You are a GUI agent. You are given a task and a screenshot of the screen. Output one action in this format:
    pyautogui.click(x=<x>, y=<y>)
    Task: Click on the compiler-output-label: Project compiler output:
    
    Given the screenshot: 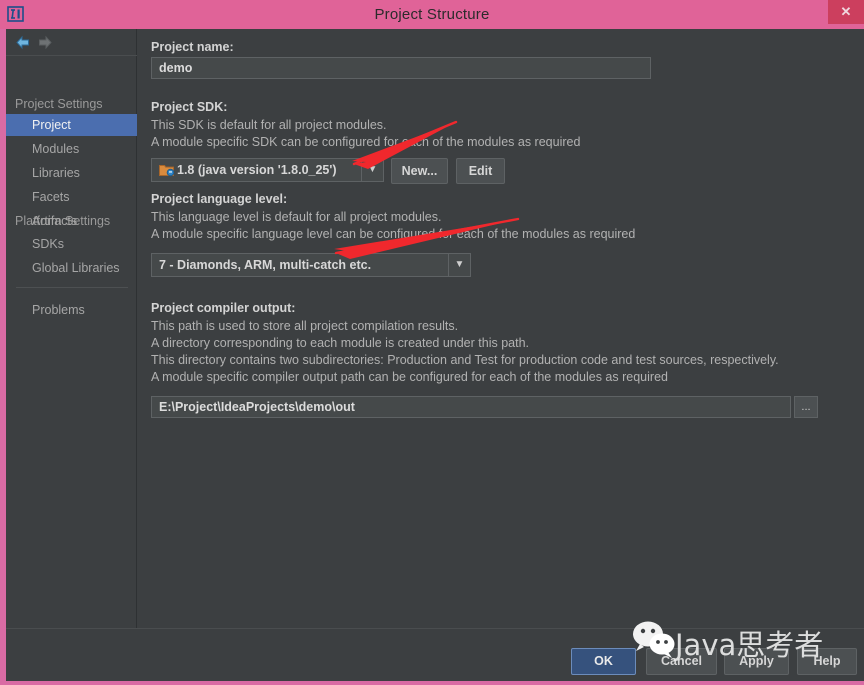 What is the action you would take?
    pyautogui.click(x=223, y=308)
    